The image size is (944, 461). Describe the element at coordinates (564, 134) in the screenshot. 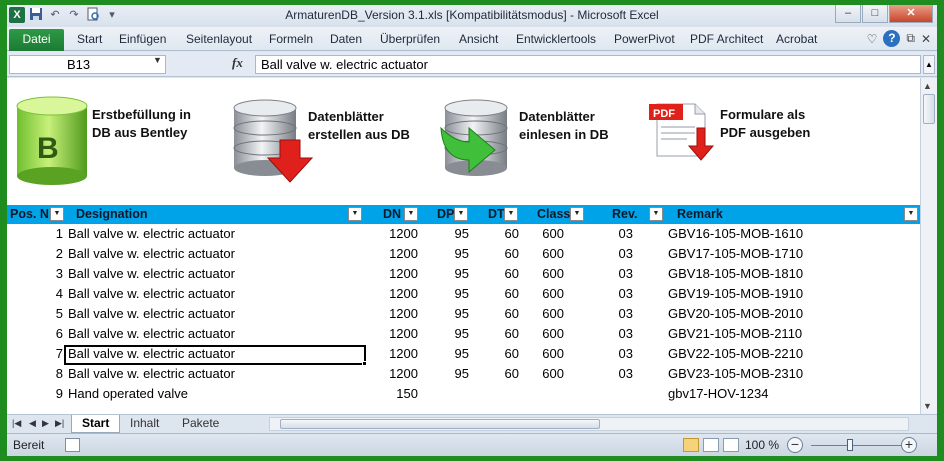

I see `action-import-datasheets-label-2: einlesen in DB` at that location.